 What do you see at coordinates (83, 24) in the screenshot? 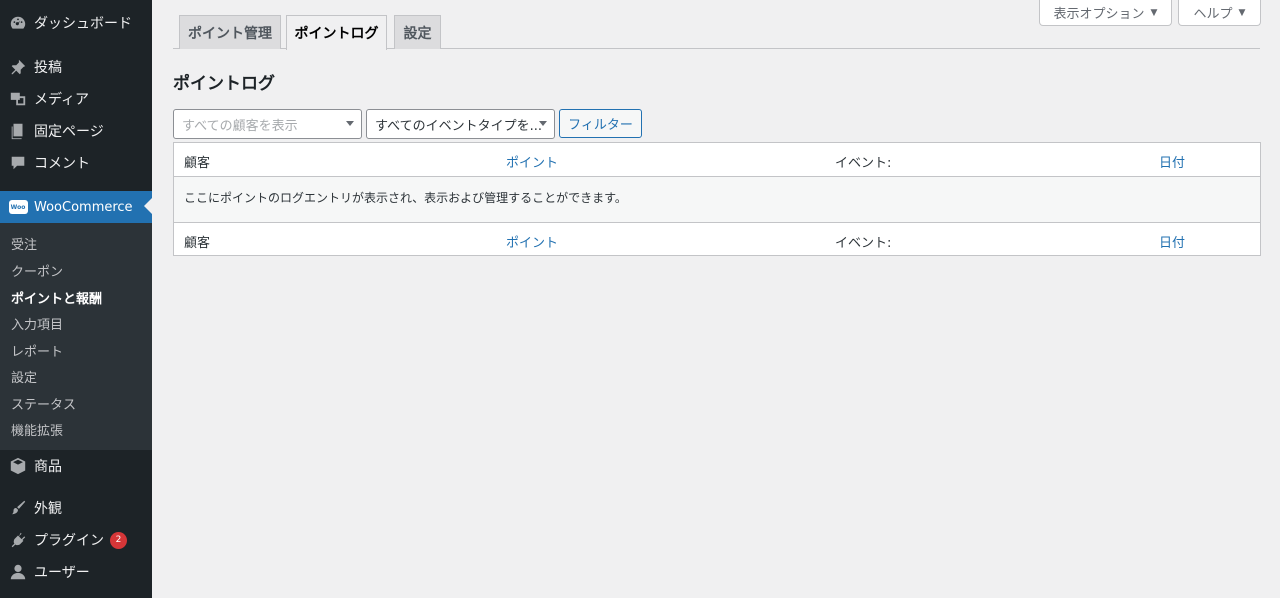
I see `menu-label: ダッシュボード` at bounding box center [83, 24].